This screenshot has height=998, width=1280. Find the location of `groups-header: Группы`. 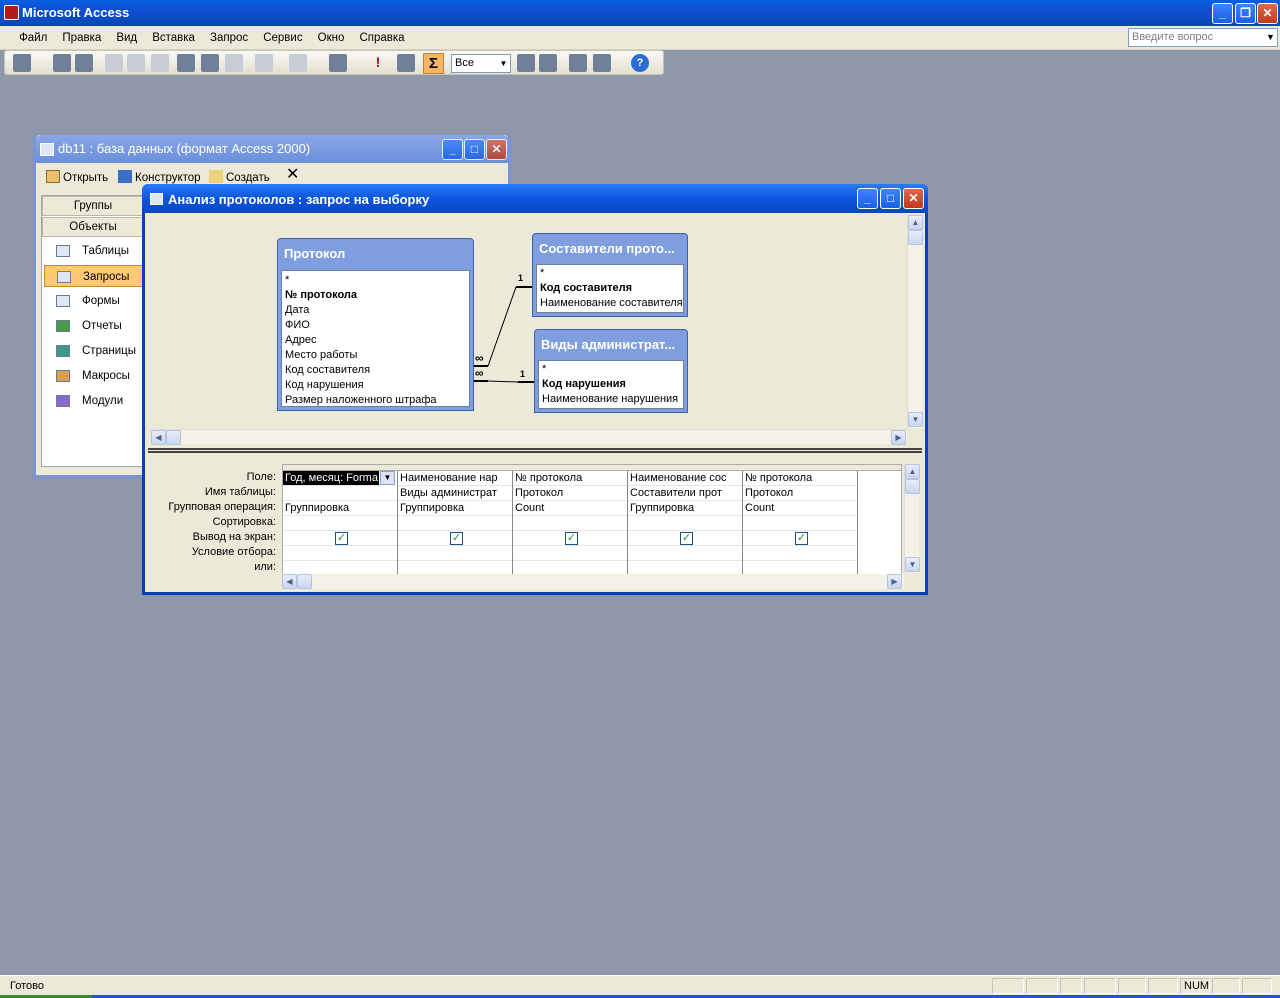

groups-header: Группы is located at coordinates (93, 206).